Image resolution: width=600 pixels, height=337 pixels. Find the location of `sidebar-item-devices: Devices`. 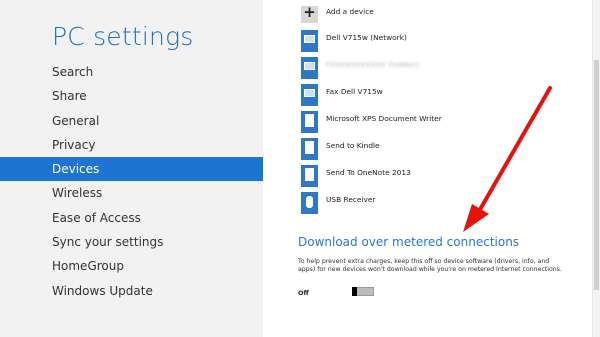

sidebar-item-devices: Devices is located at coordinates (131, 169).